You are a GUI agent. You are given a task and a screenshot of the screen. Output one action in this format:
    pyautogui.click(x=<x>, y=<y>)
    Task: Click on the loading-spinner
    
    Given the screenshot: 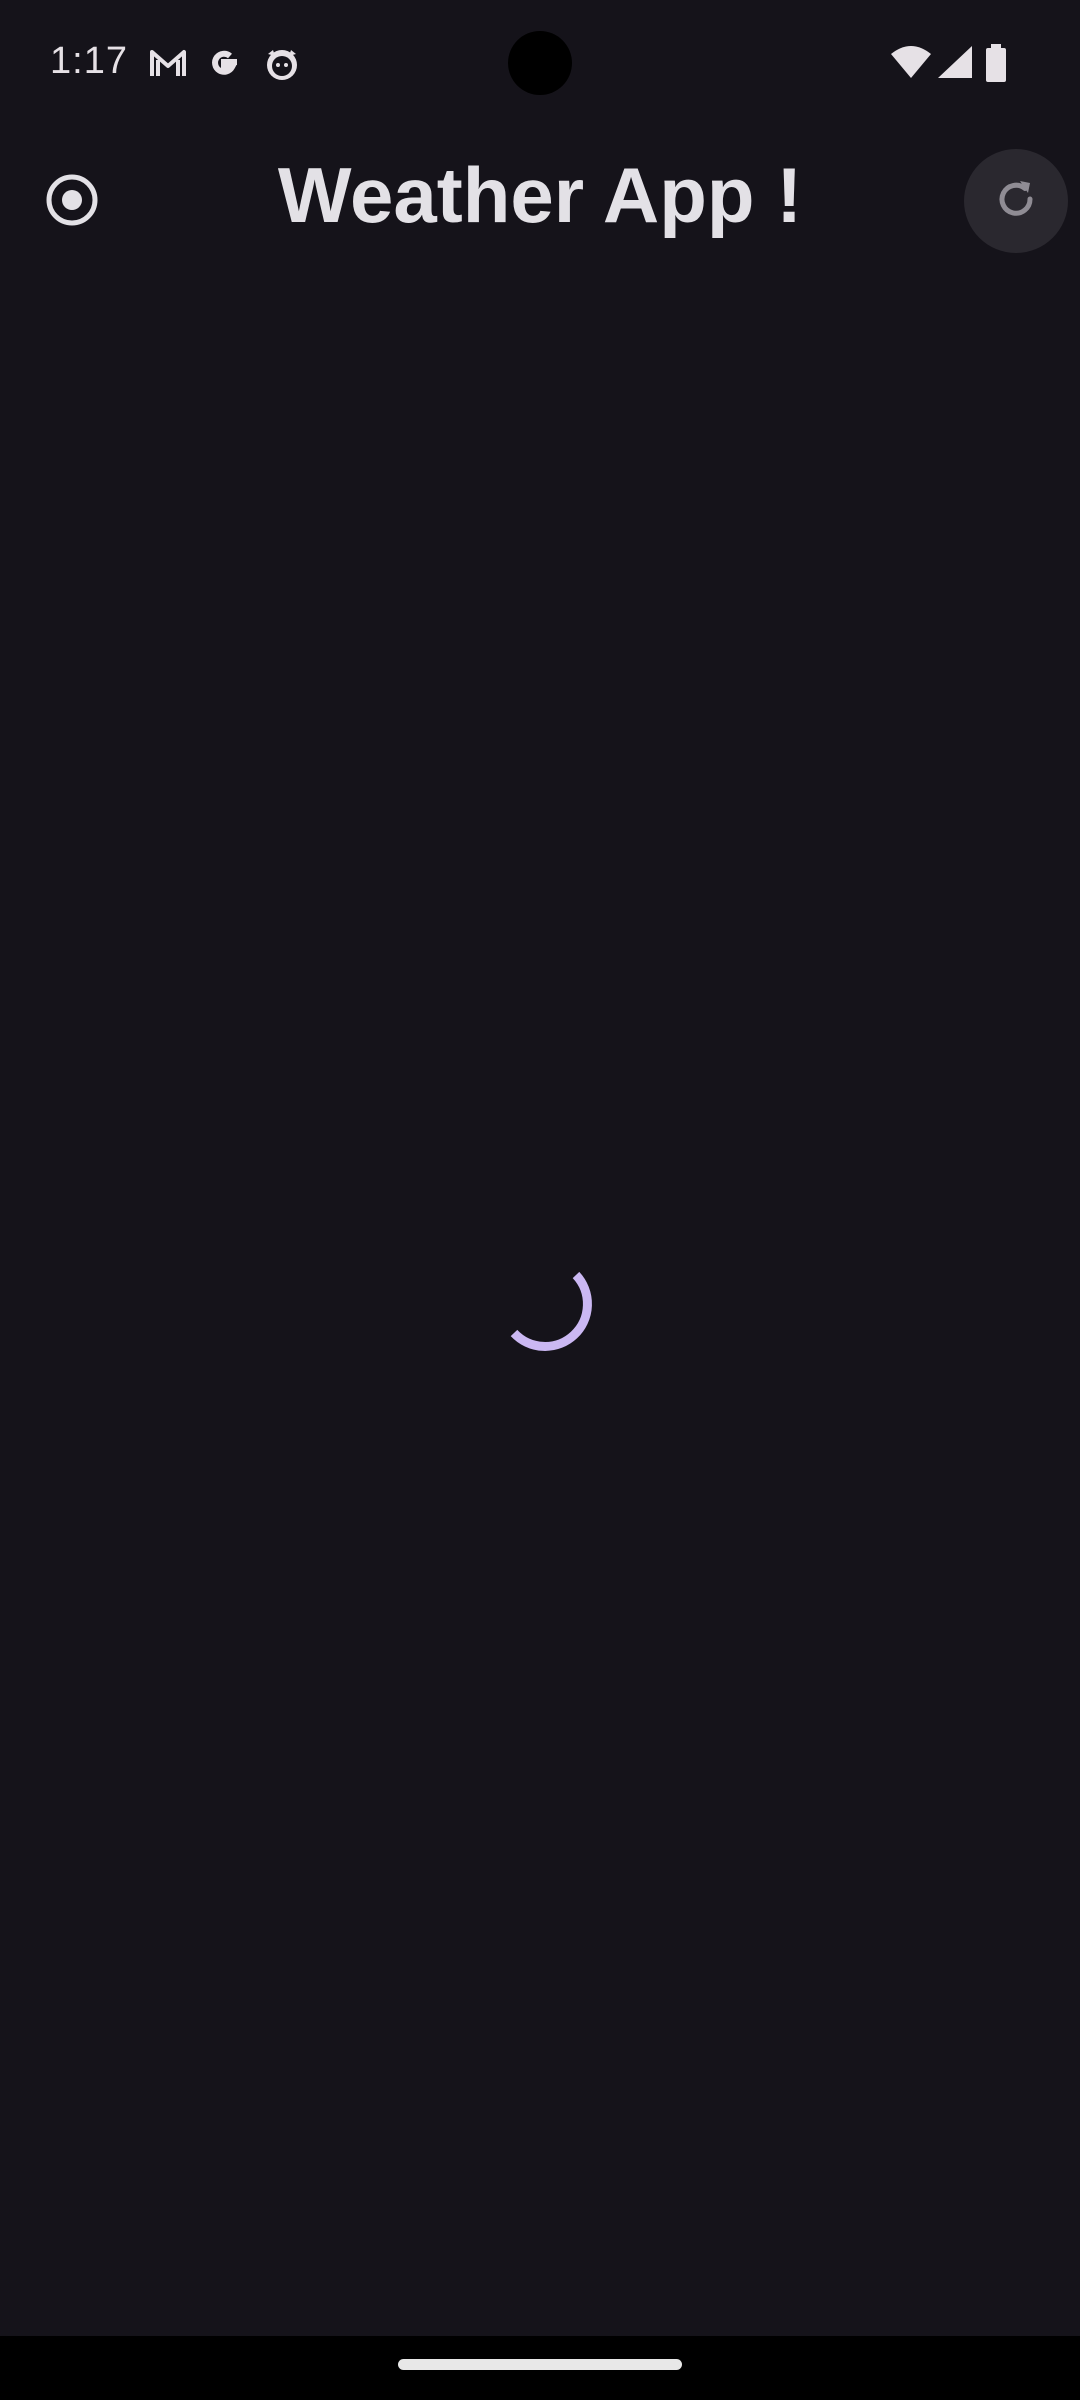 What is the action you would take?
    pyautogui.click(x=548, y=1310)
    